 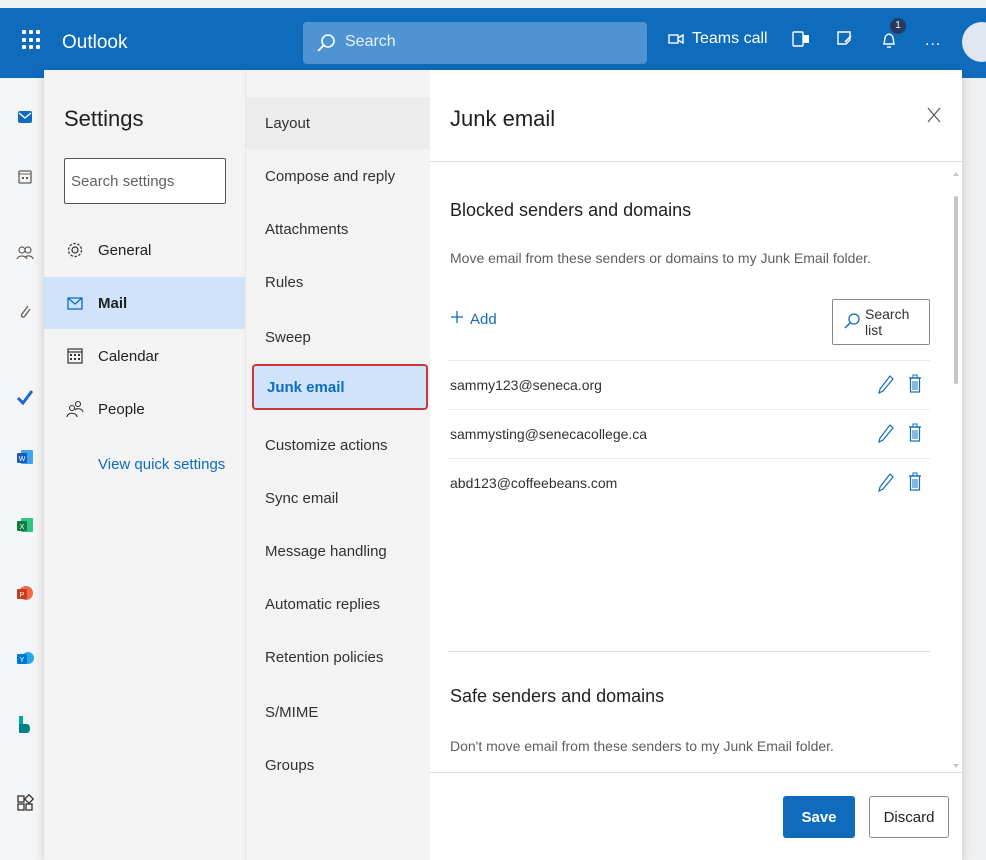 I want to click on close-icon, so click(x=934, y=115).